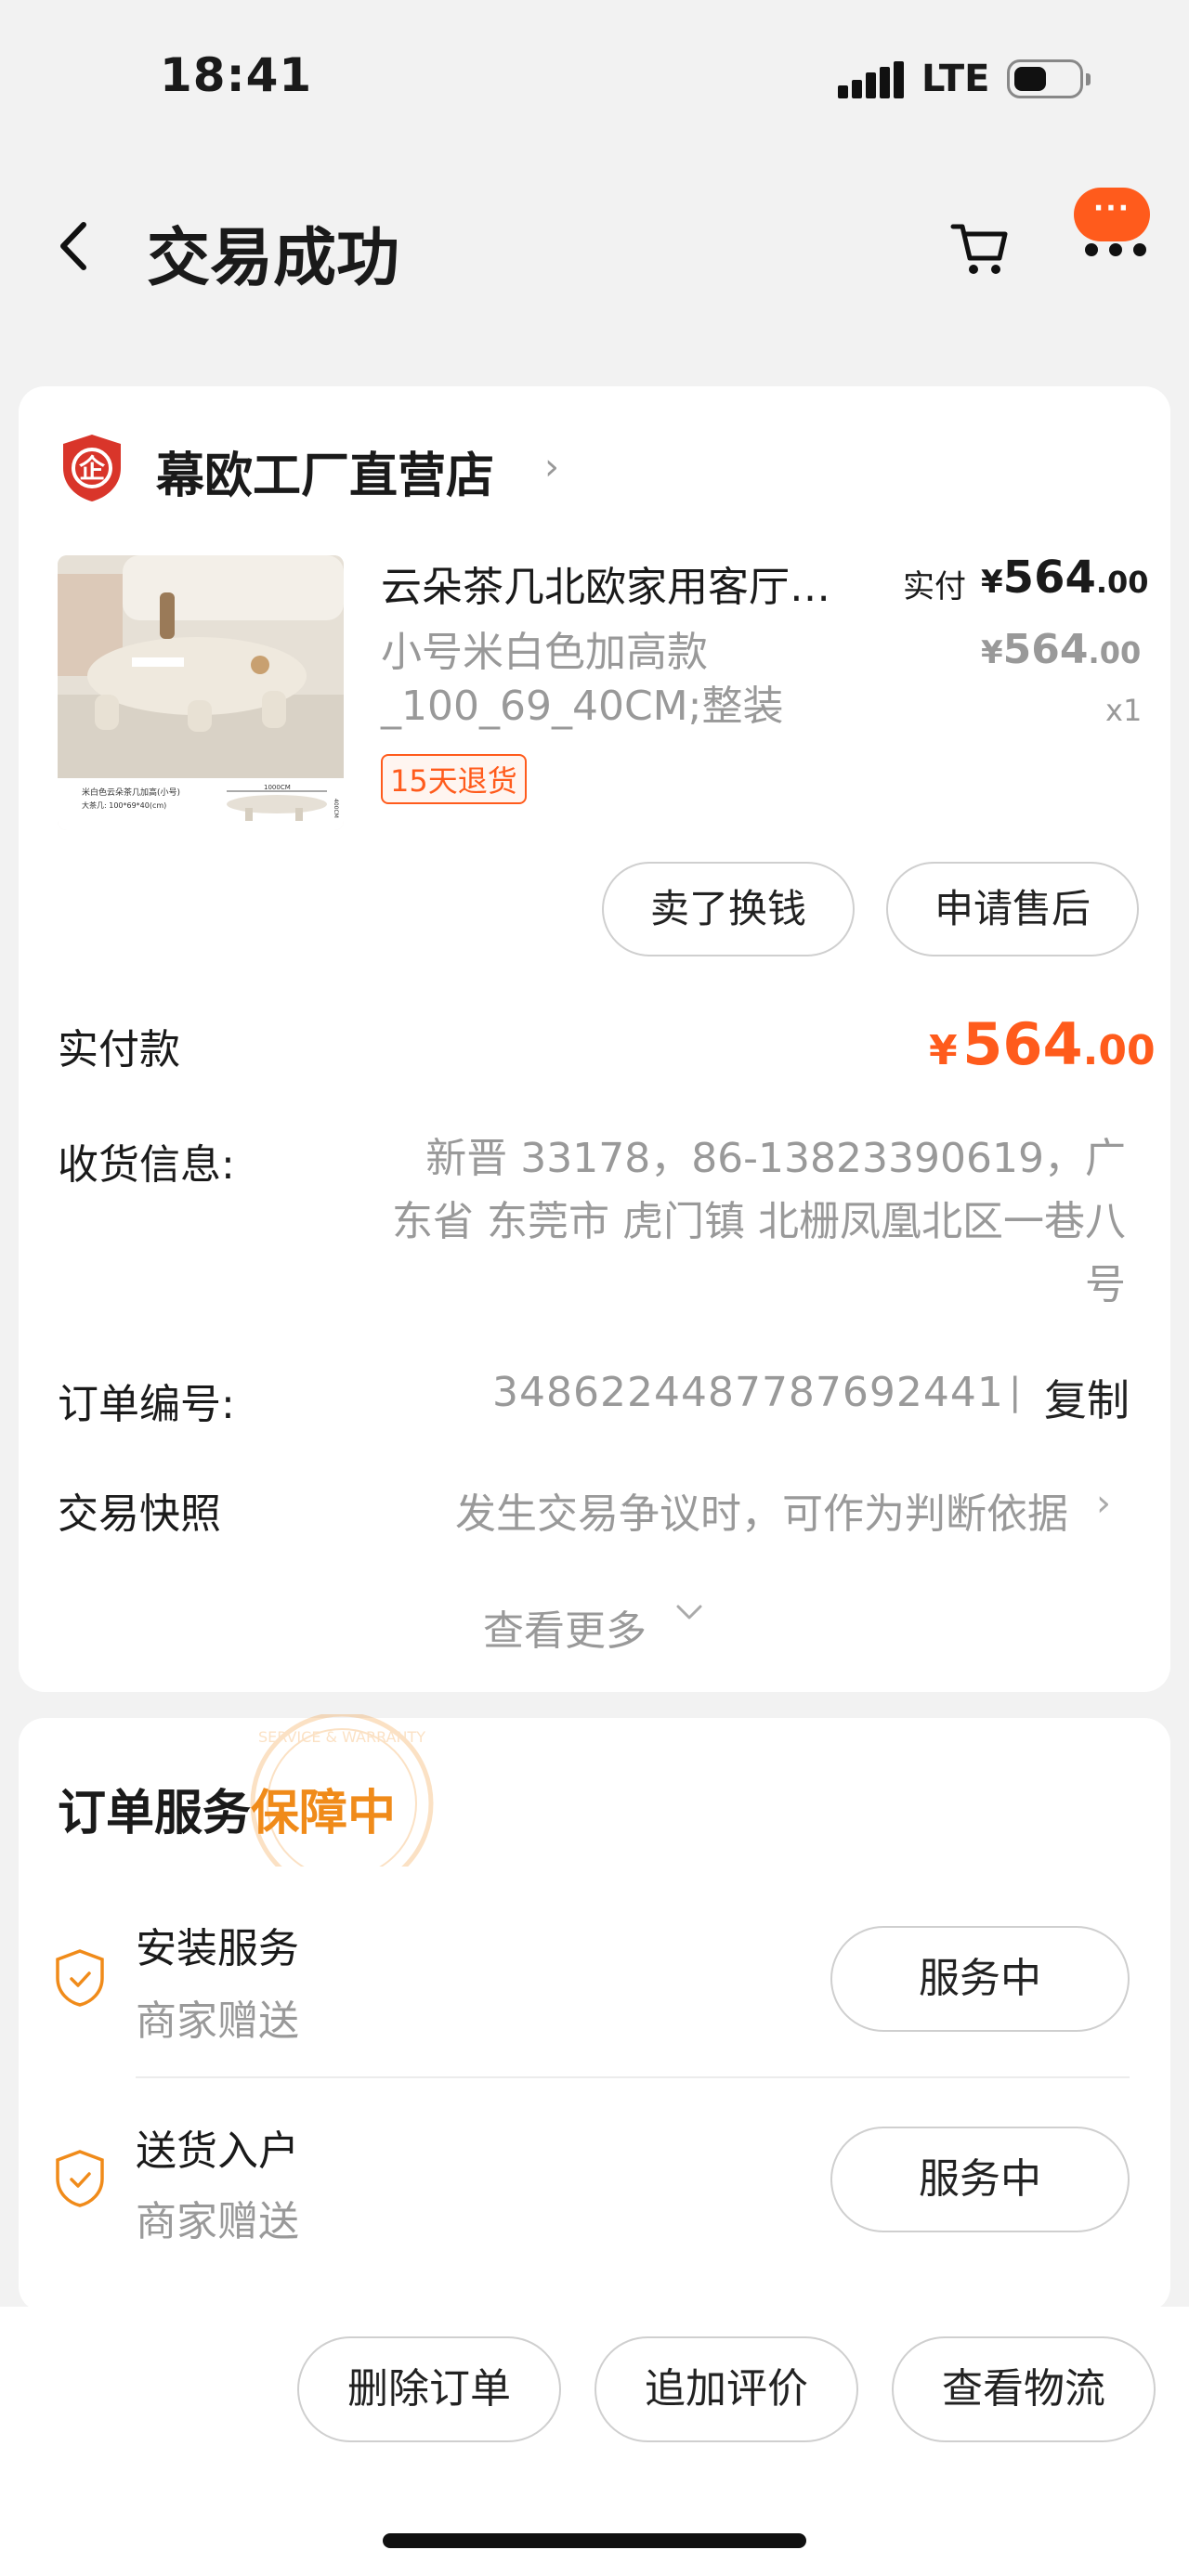  Describe the element at coordinates (1022, 1044) in the screenshot. I see `payment-amount-int: 564` at that location.